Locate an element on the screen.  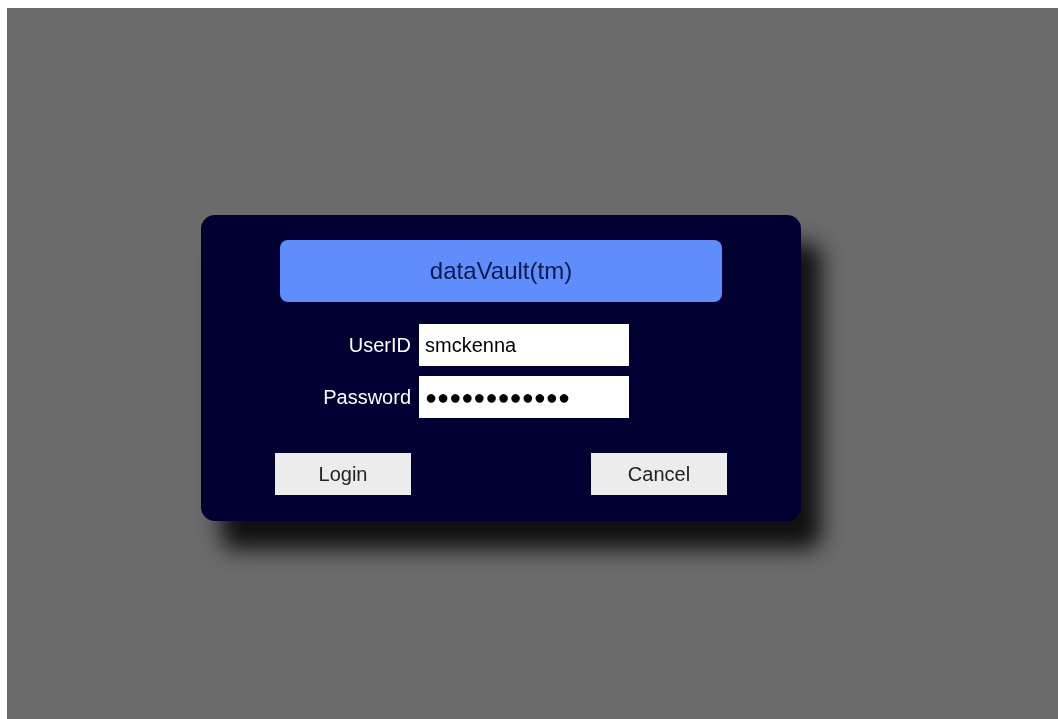
dialog-button: Login is located at coordinates (343, 474).